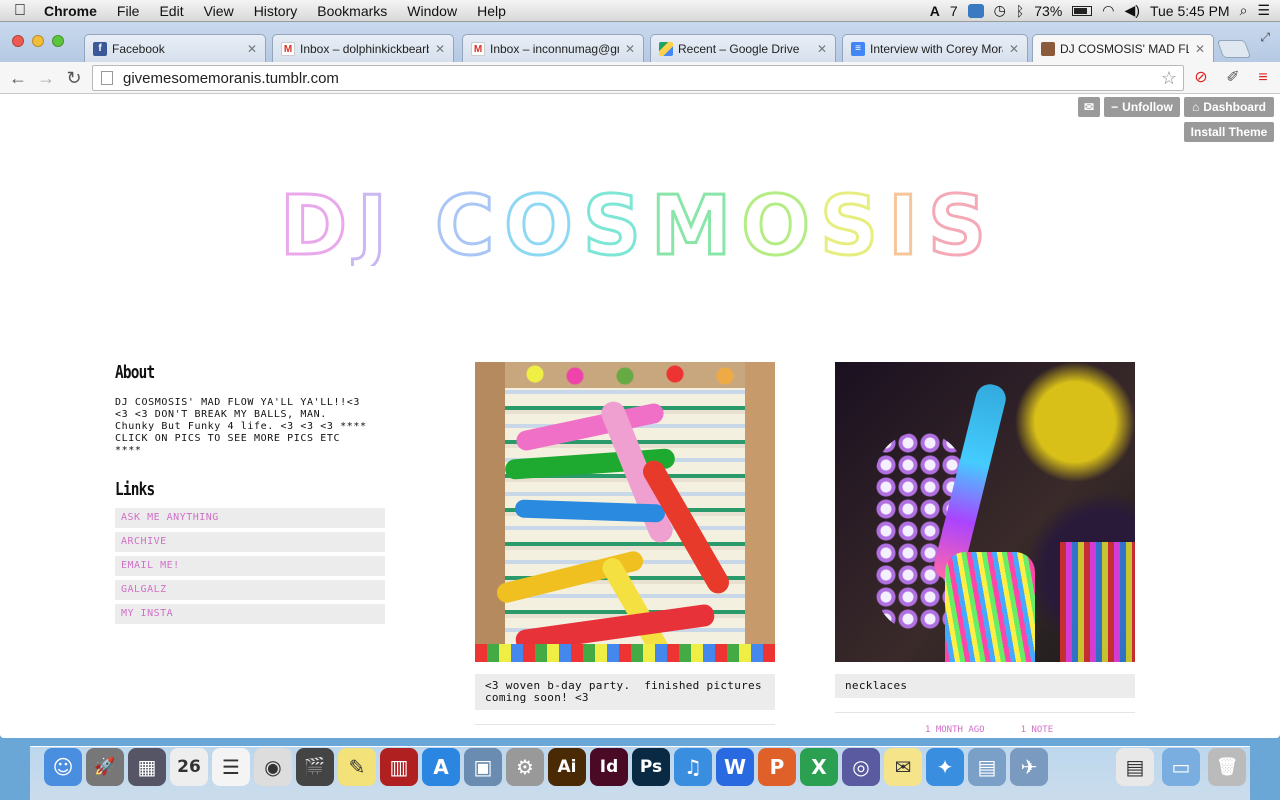  What do you see at coordinates (1190, 11) in the screenshot?
I see `clock: Tue 5:45 PM` at bounding box center [1190, 11].